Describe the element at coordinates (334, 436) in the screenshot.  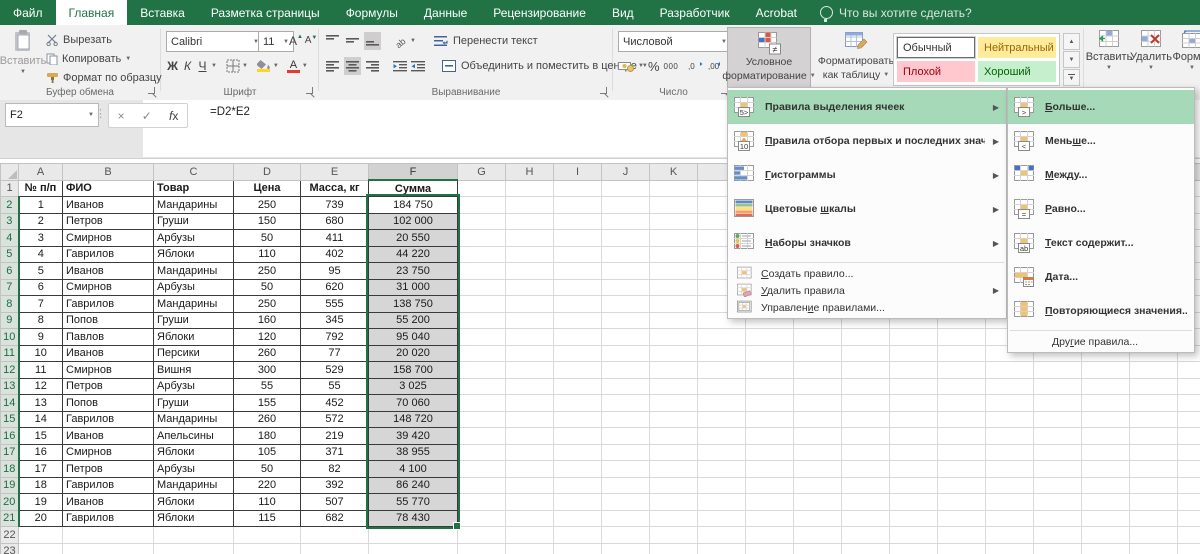
I see `grid-cell: 219` at that location.